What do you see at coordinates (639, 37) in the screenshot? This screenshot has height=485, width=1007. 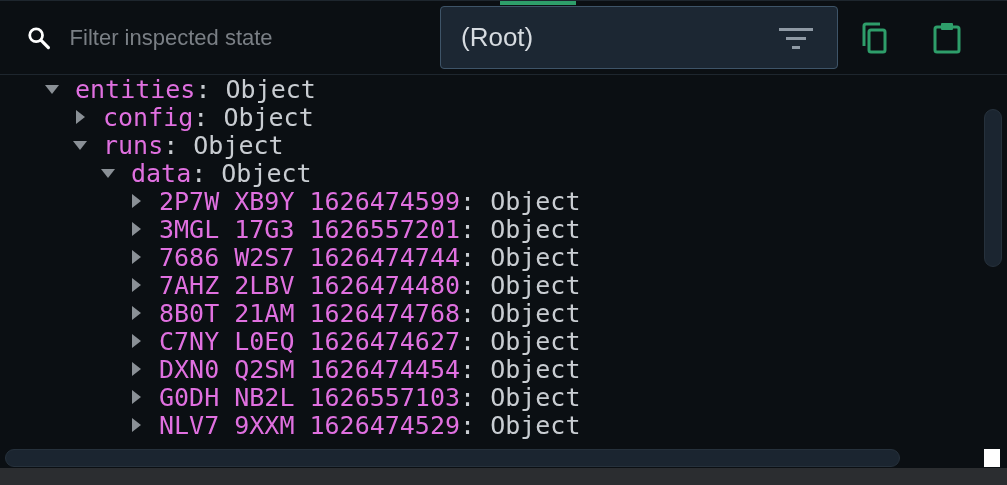 I see `path-dropdown: (Root)` at bounding box center [639, 37].